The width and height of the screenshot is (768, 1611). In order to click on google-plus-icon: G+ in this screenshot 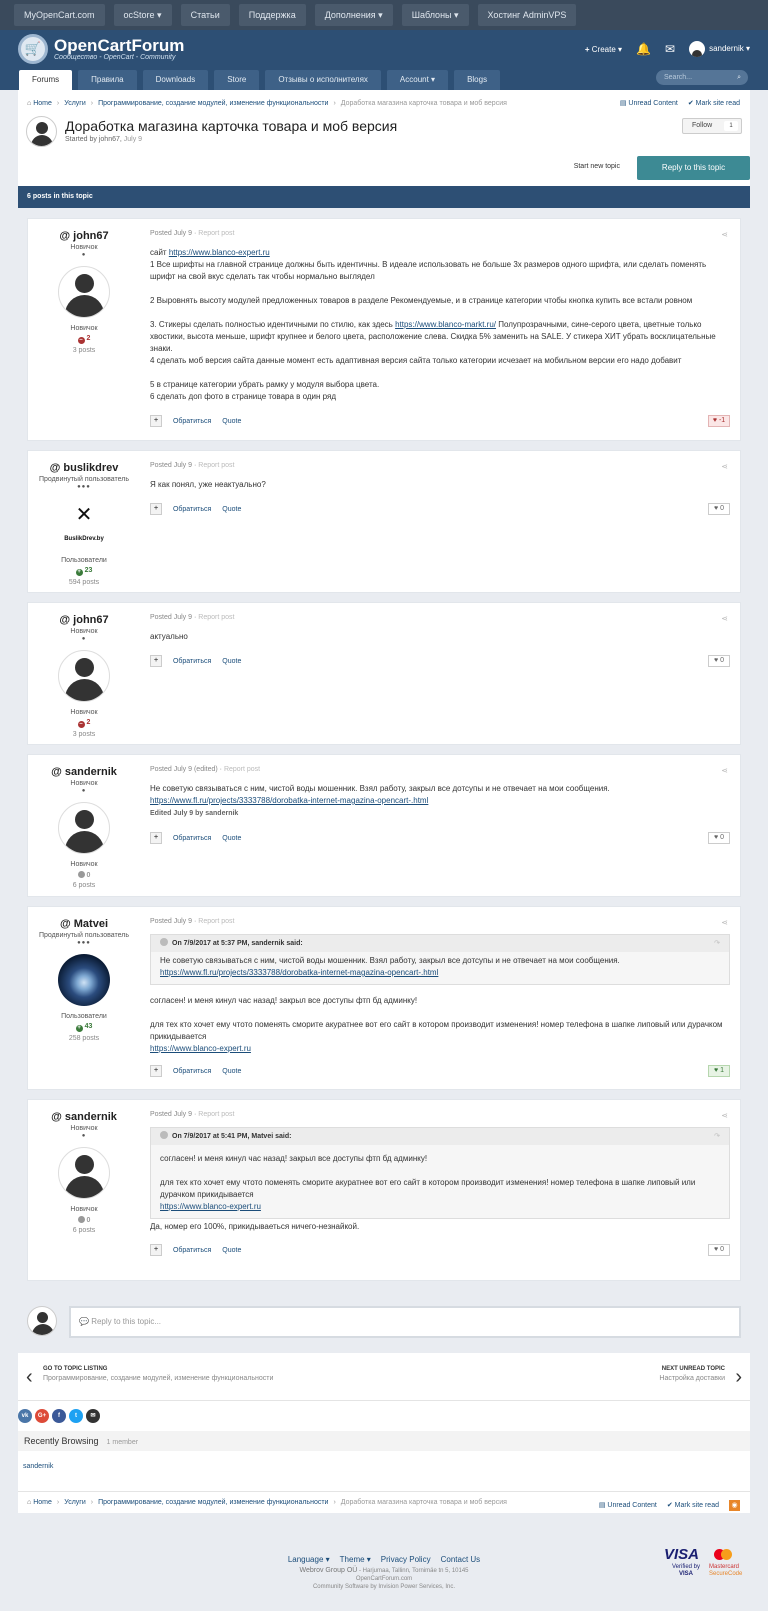, I will do `click(42, 1416)`.